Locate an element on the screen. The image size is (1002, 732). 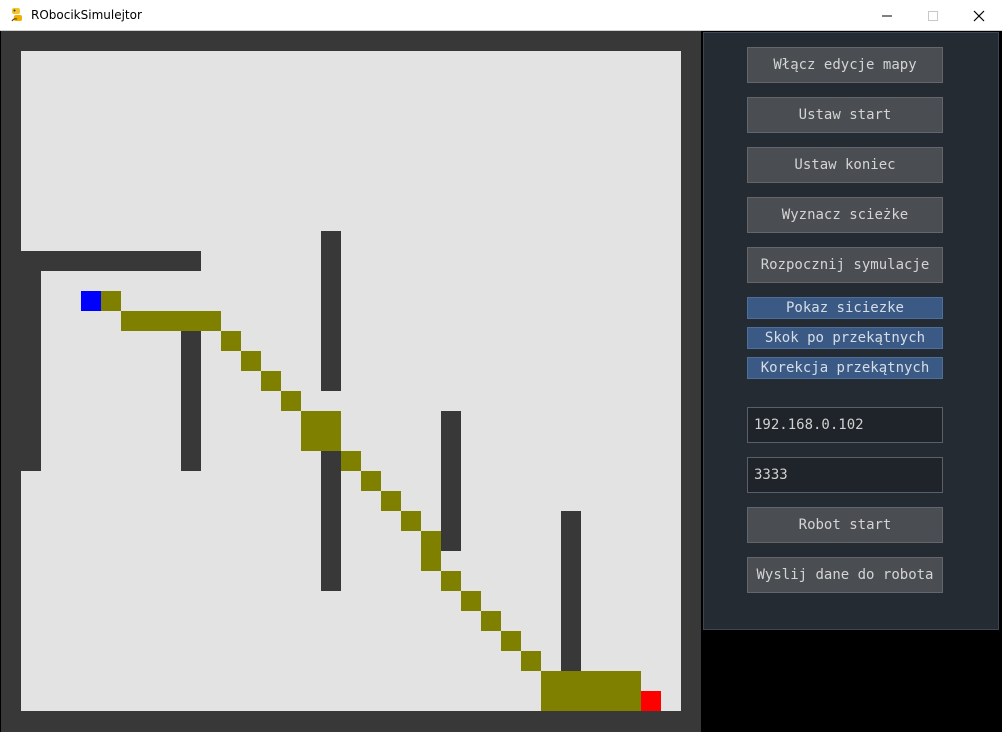
show-path-toggle: Pokaz siciezke is located at coordinates (845, 308).